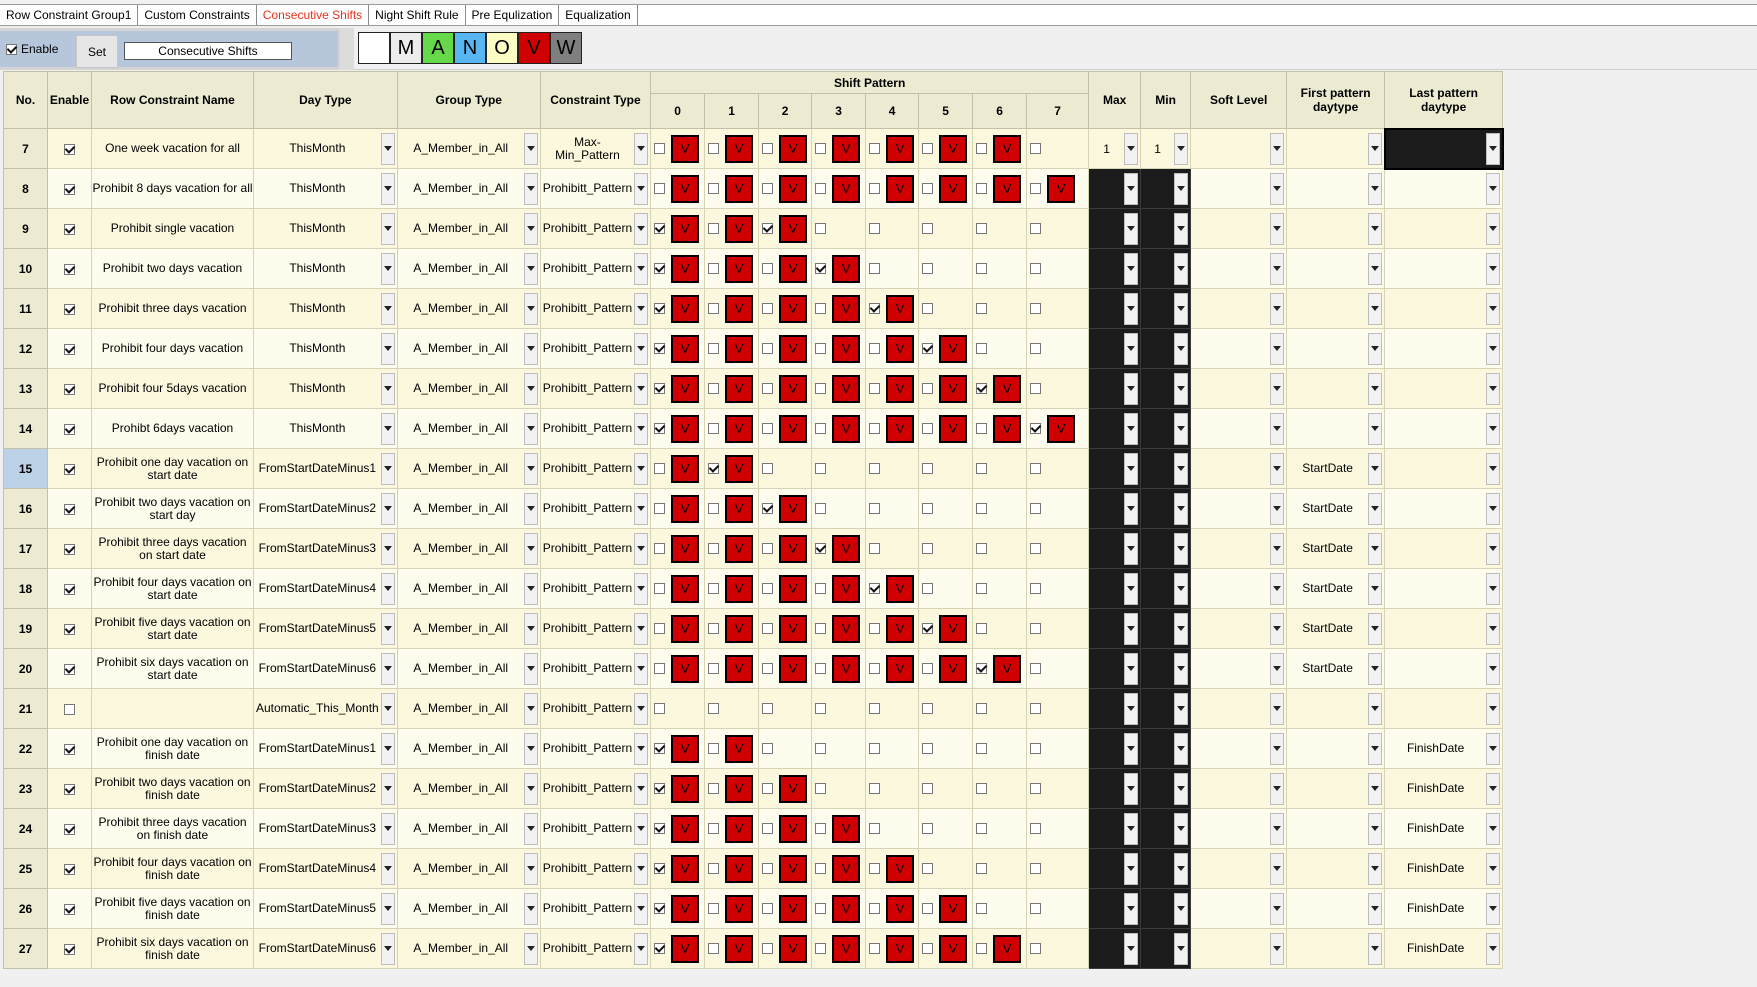 Image resolution: width=1757 pixels, height=987 pixels. Describe the element at coordinates (69, 15) in the screenshot. I see `tab-0: Row Constraint Group1` at that location.